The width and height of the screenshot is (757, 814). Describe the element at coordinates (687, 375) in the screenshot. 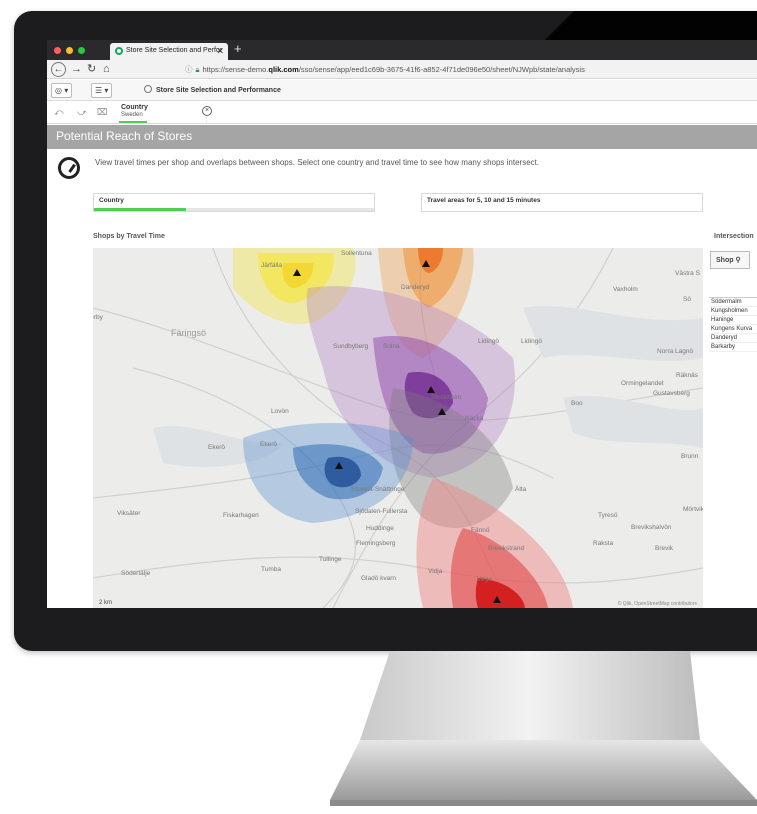

I see `map-place-label: Räknäs` at that location.